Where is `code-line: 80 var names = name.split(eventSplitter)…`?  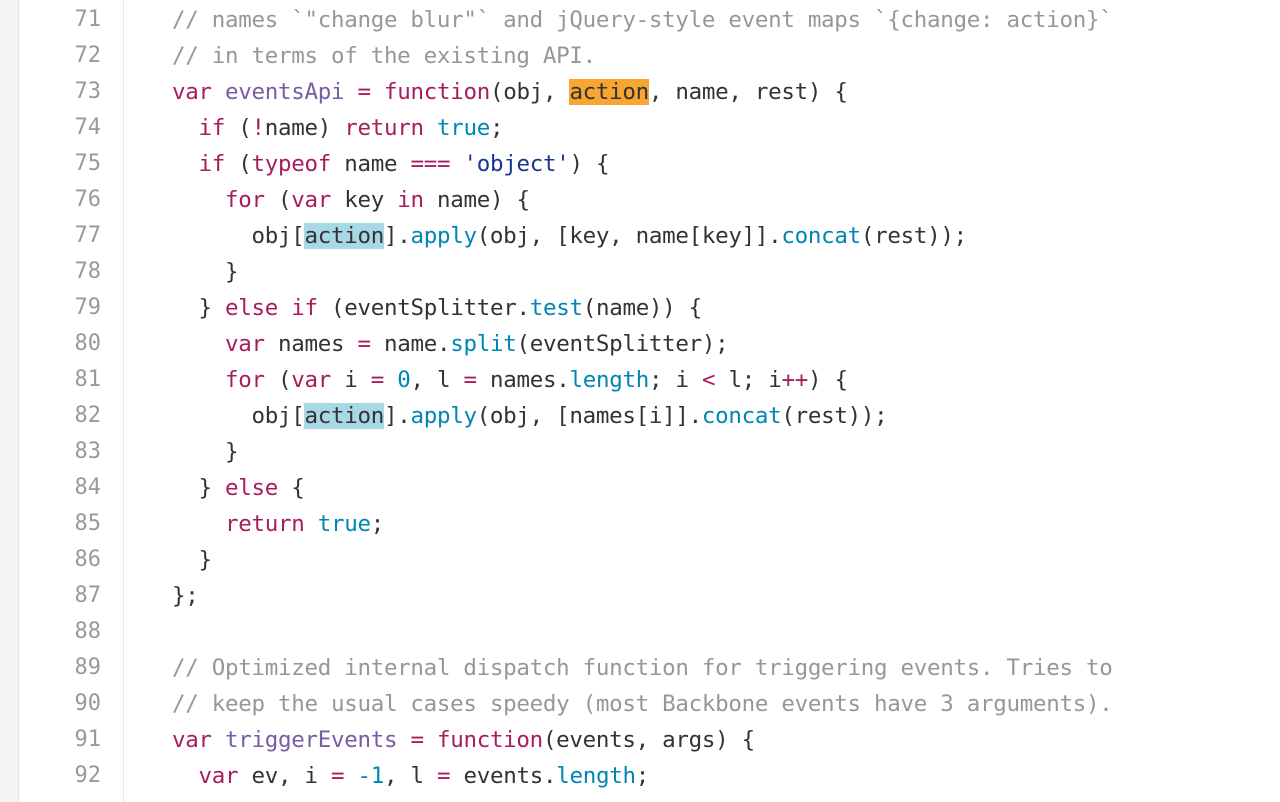
code-line: 80 var names = name.split(eventSplitter)… is located at coordinates (649, 344).